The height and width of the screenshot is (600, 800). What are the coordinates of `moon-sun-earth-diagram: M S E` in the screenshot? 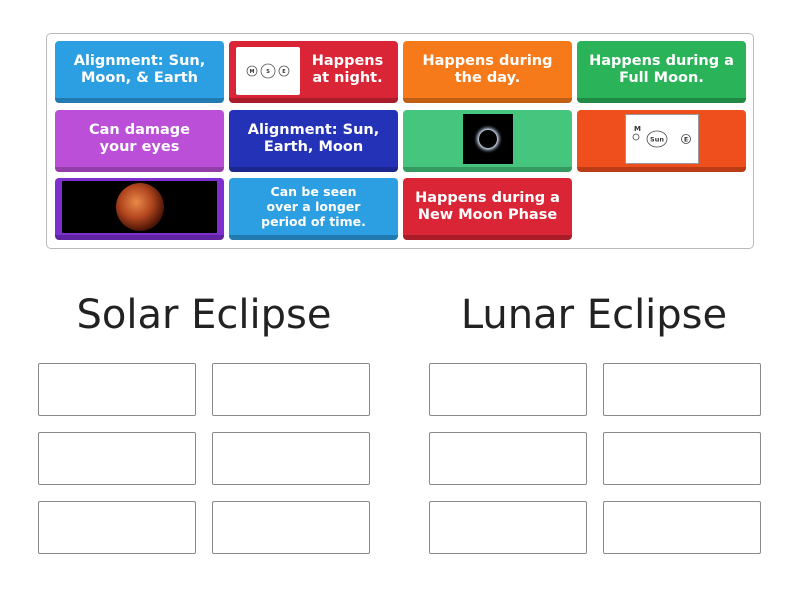 It's located at (268, 71).